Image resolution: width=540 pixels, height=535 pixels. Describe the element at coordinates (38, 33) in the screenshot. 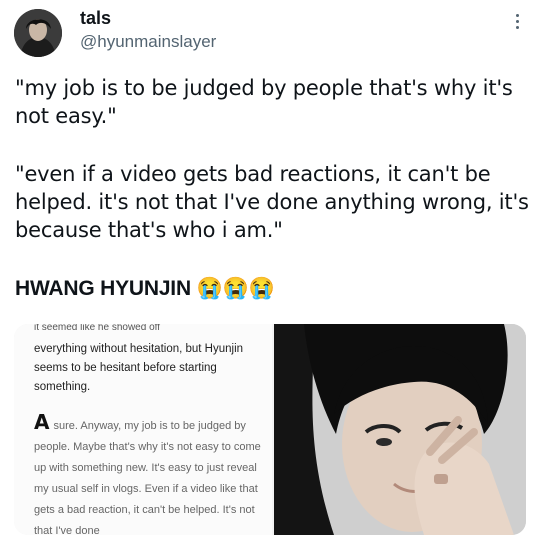

I see `avatar` at that location.